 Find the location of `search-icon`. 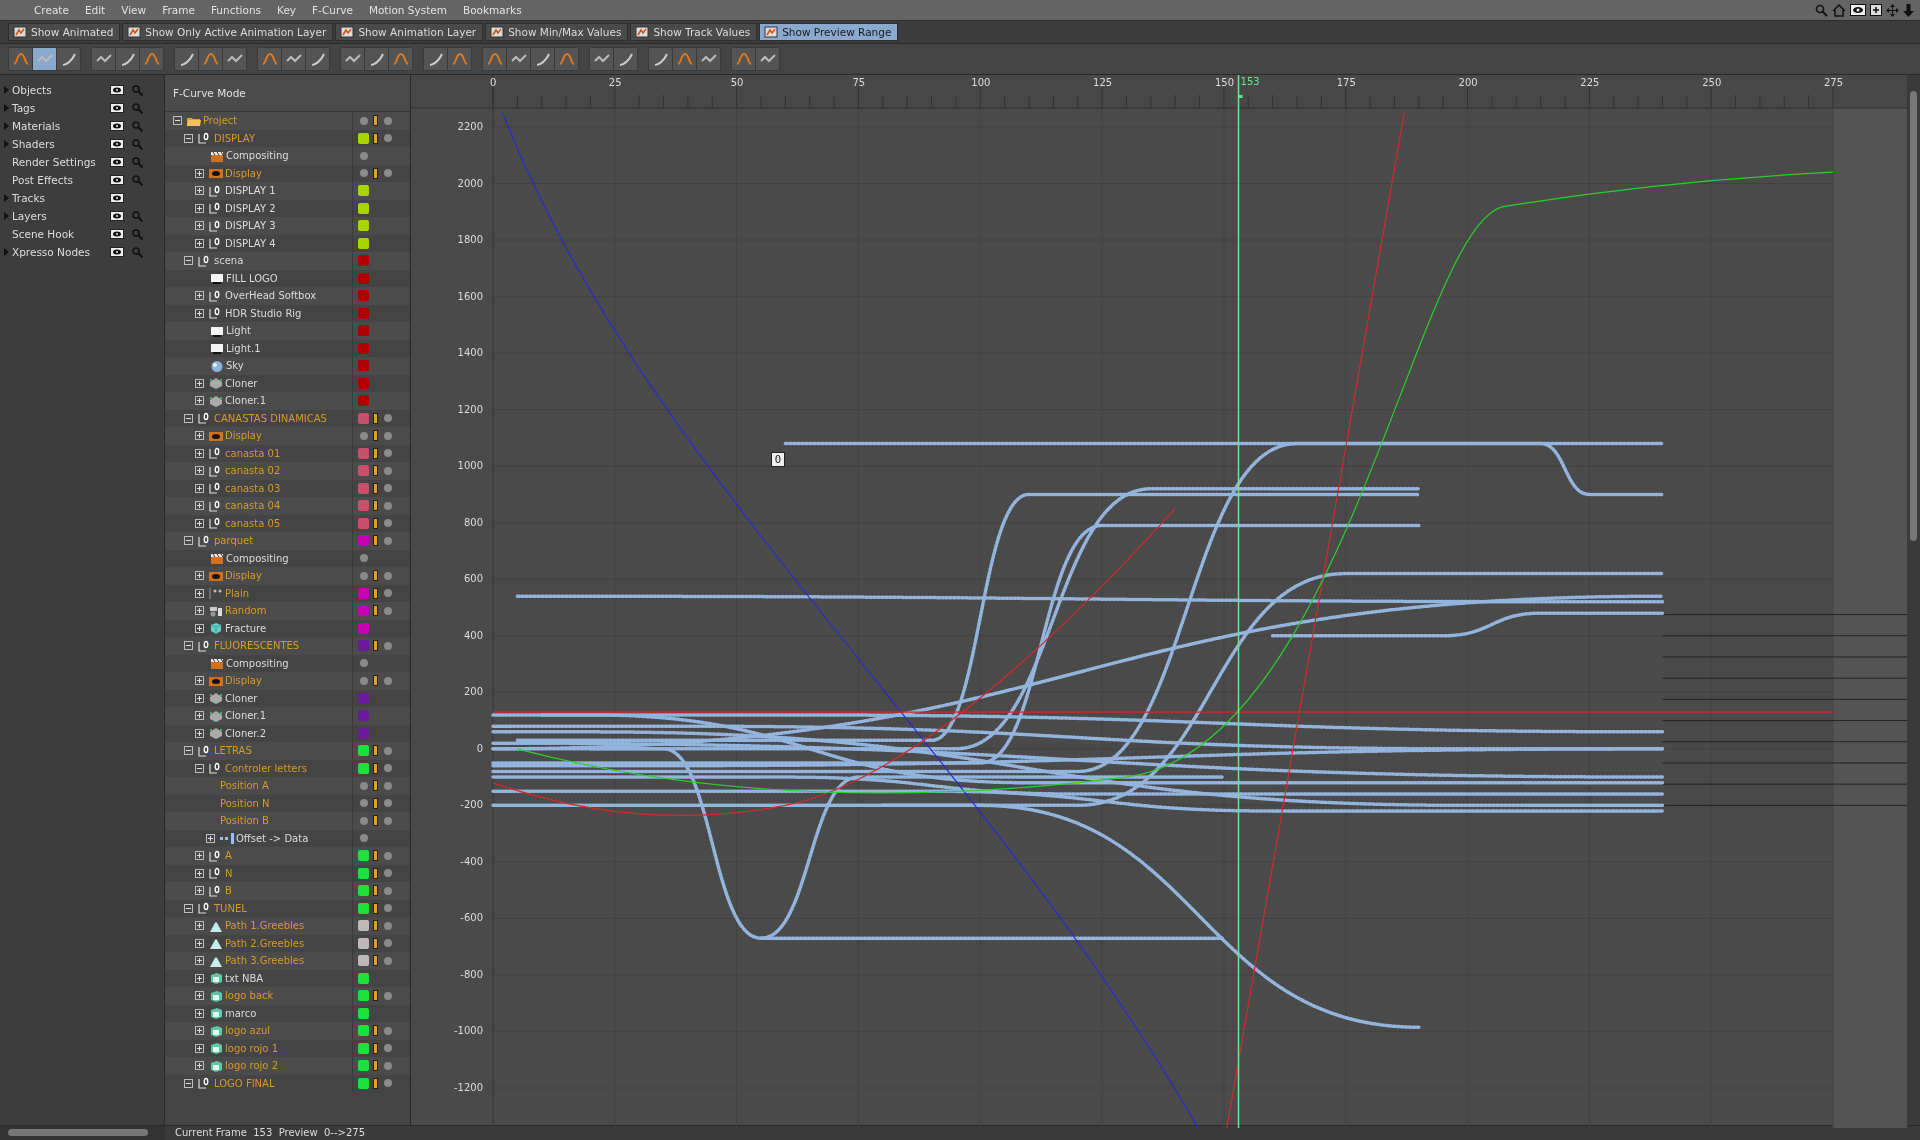

search-icon is located at coordinates (1821, 10).